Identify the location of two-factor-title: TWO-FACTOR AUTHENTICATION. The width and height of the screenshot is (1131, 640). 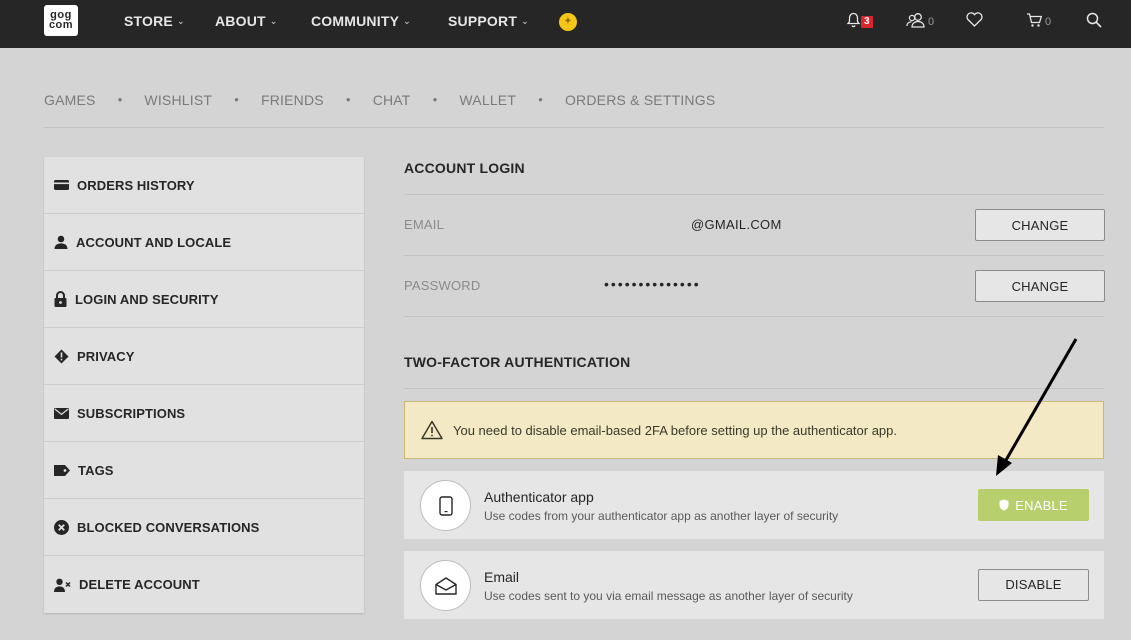
(517, 362).